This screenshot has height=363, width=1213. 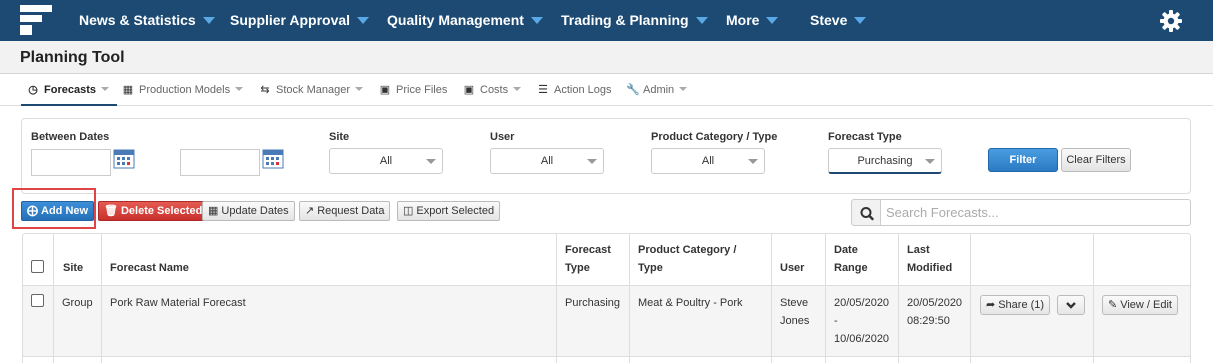 What do you see at coordinates (606, 285) in the screenshot?
I see `header-divider` at bounding box center [606, 285].